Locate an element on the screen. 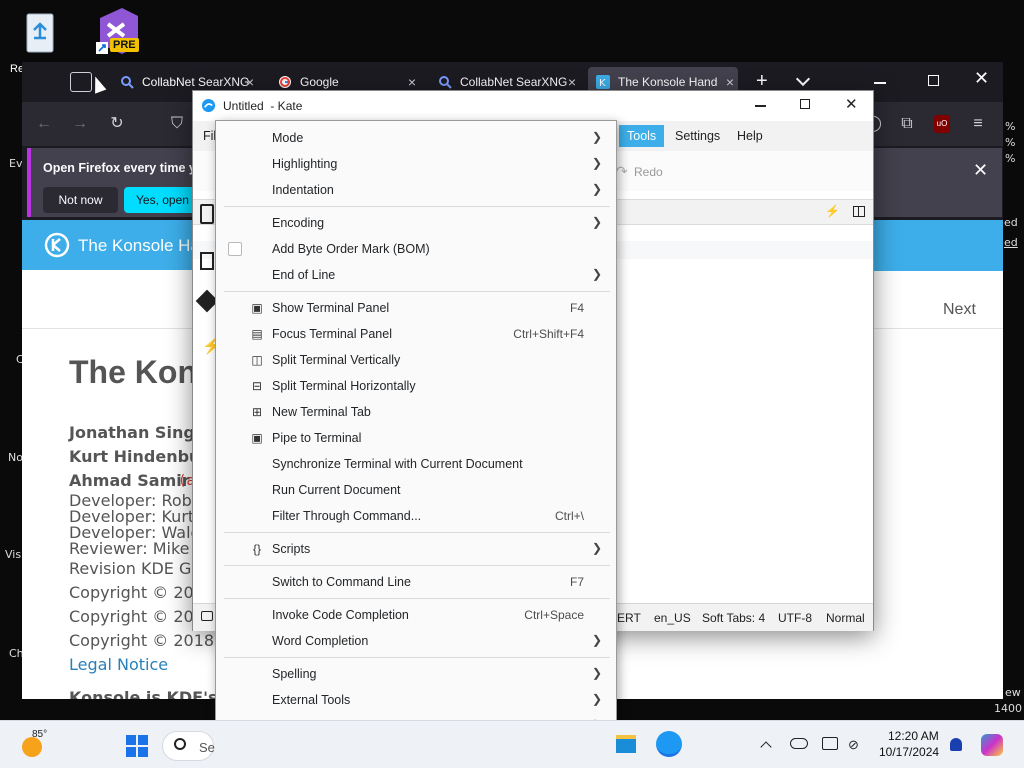  network-icon is located at coordinates (830, 743).